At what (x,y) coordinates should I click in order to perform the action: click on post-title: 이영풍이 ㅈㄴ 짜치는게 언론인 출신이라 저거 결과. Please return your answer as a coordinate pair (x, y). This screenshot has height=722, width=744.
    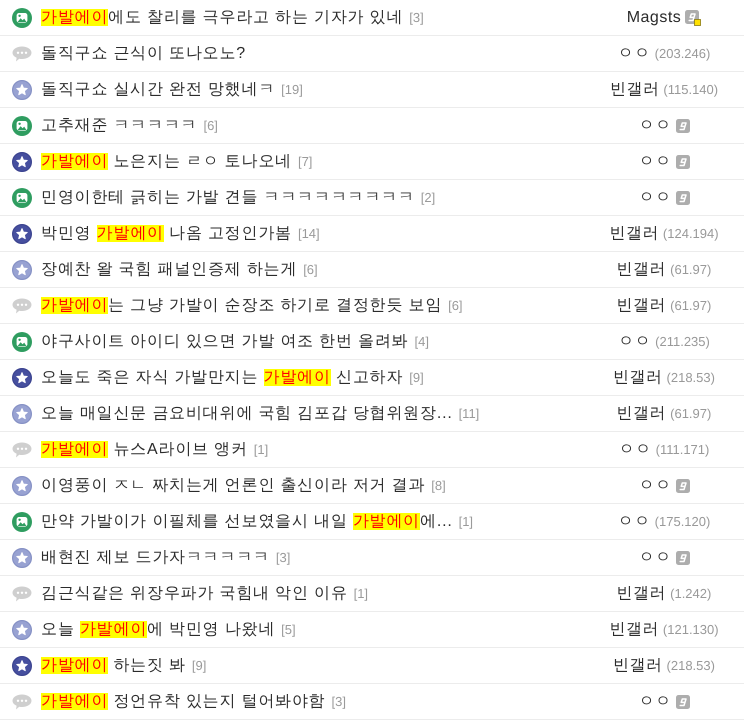
    Looking at the image, I should click on (233, 485).